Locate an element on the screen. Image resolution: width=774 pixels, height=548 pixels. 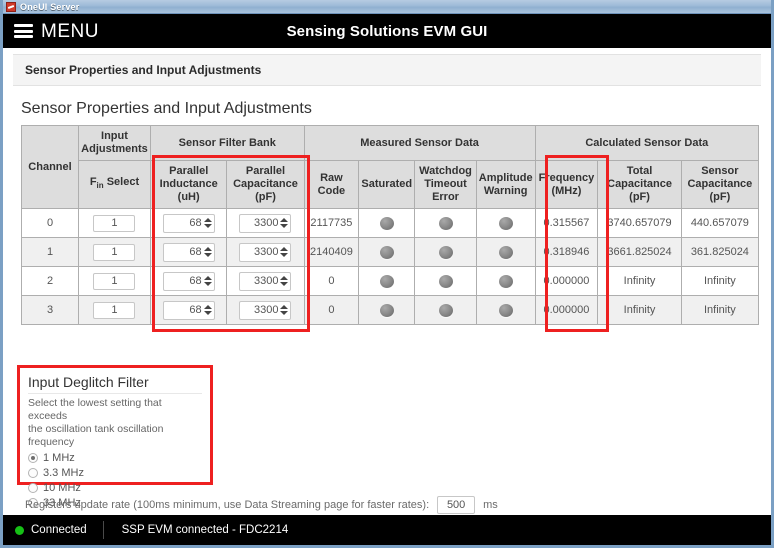
deglitch-option-2: 3.3 MHz is located at coordinates (115, 473).